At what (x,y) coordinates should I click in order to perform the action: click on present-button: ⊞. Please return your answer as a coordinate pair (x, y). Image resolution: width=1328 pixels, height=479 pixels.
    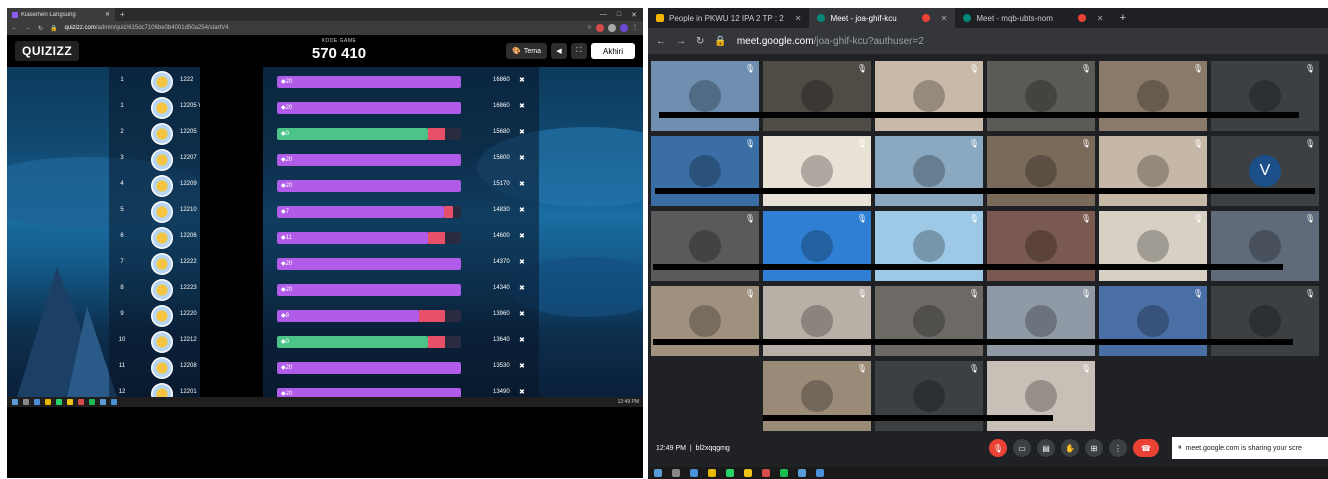
    Looking at the image, I should click on (1094, 448).